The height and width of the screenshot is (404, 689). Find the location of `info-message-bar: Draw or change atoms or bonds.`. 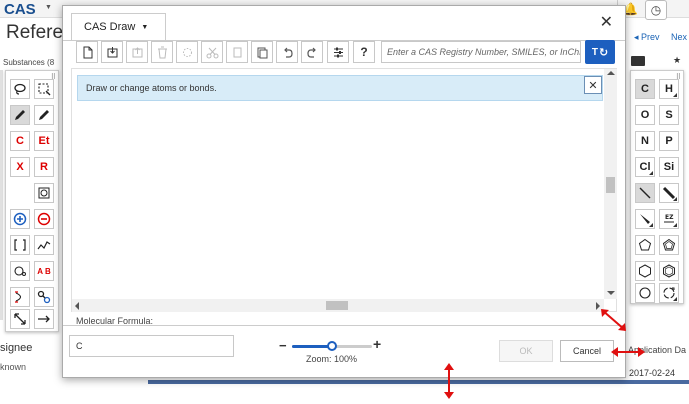

info-message-bar: Draw or change atoms or bonds. is located at coordinates (340, 88).